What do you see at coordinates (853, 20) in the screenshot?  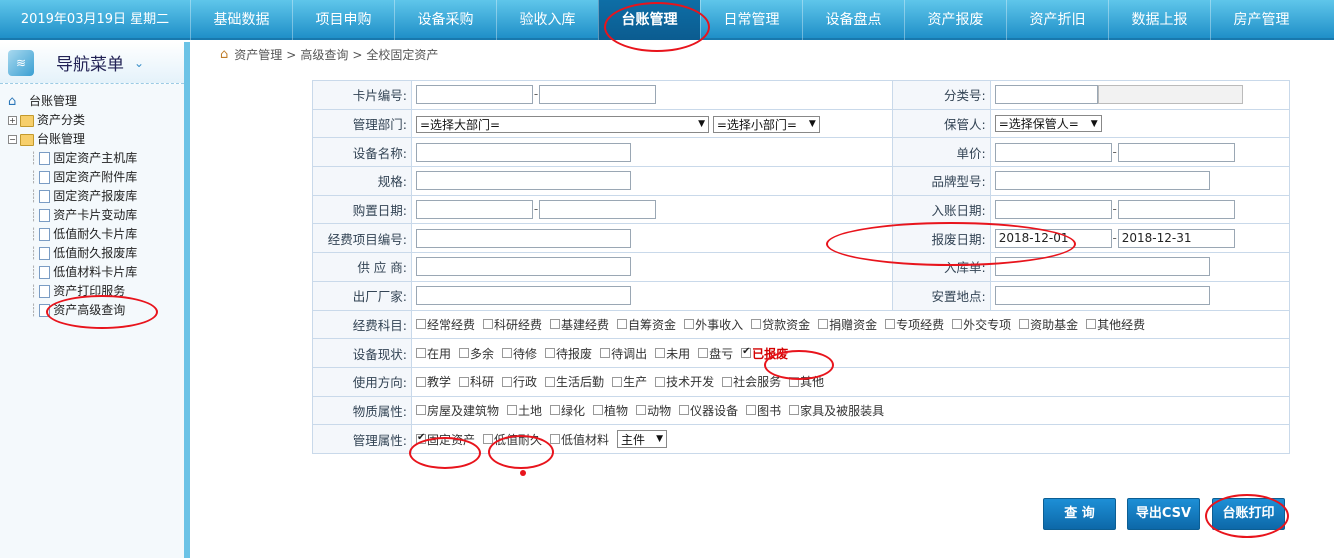 I see `nav-tab-6: 设备盘点` at bounding box center [853, 20].